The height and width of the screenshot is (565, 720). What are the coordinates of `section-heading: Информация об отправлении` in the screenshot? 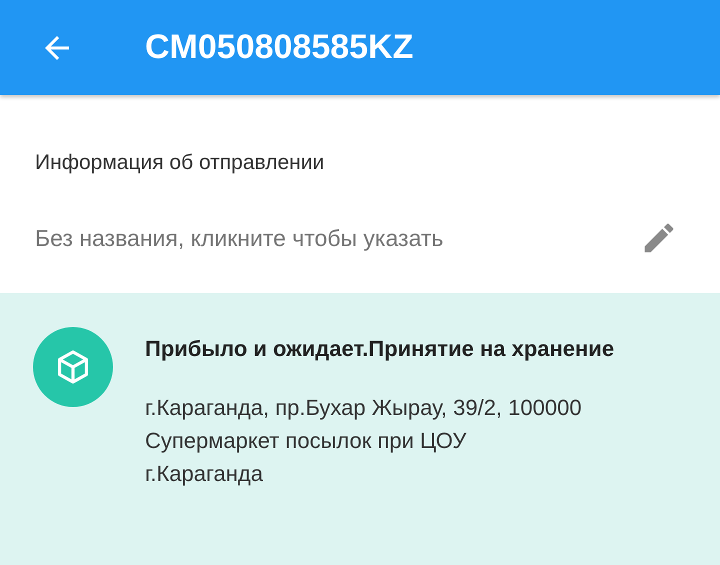 It's located at (179, 163).